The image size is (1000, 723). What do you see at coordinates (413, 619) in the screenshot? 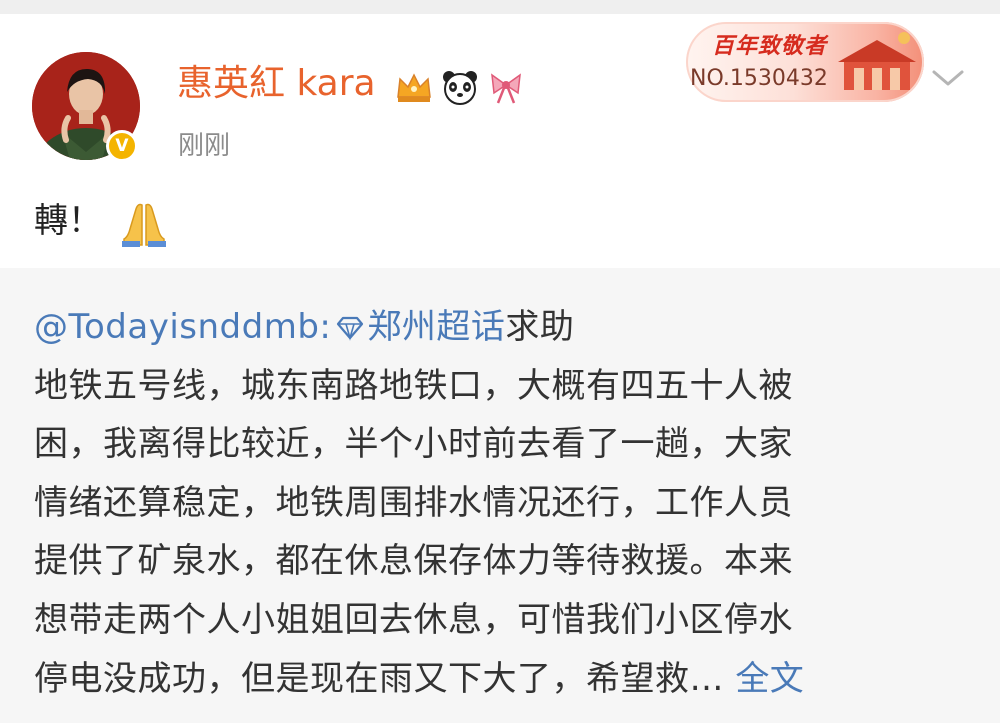
I see `repost-line: 想带走两个人小姐姐回去休息，可惜我们小区停水` at bounding box center [413, 619].